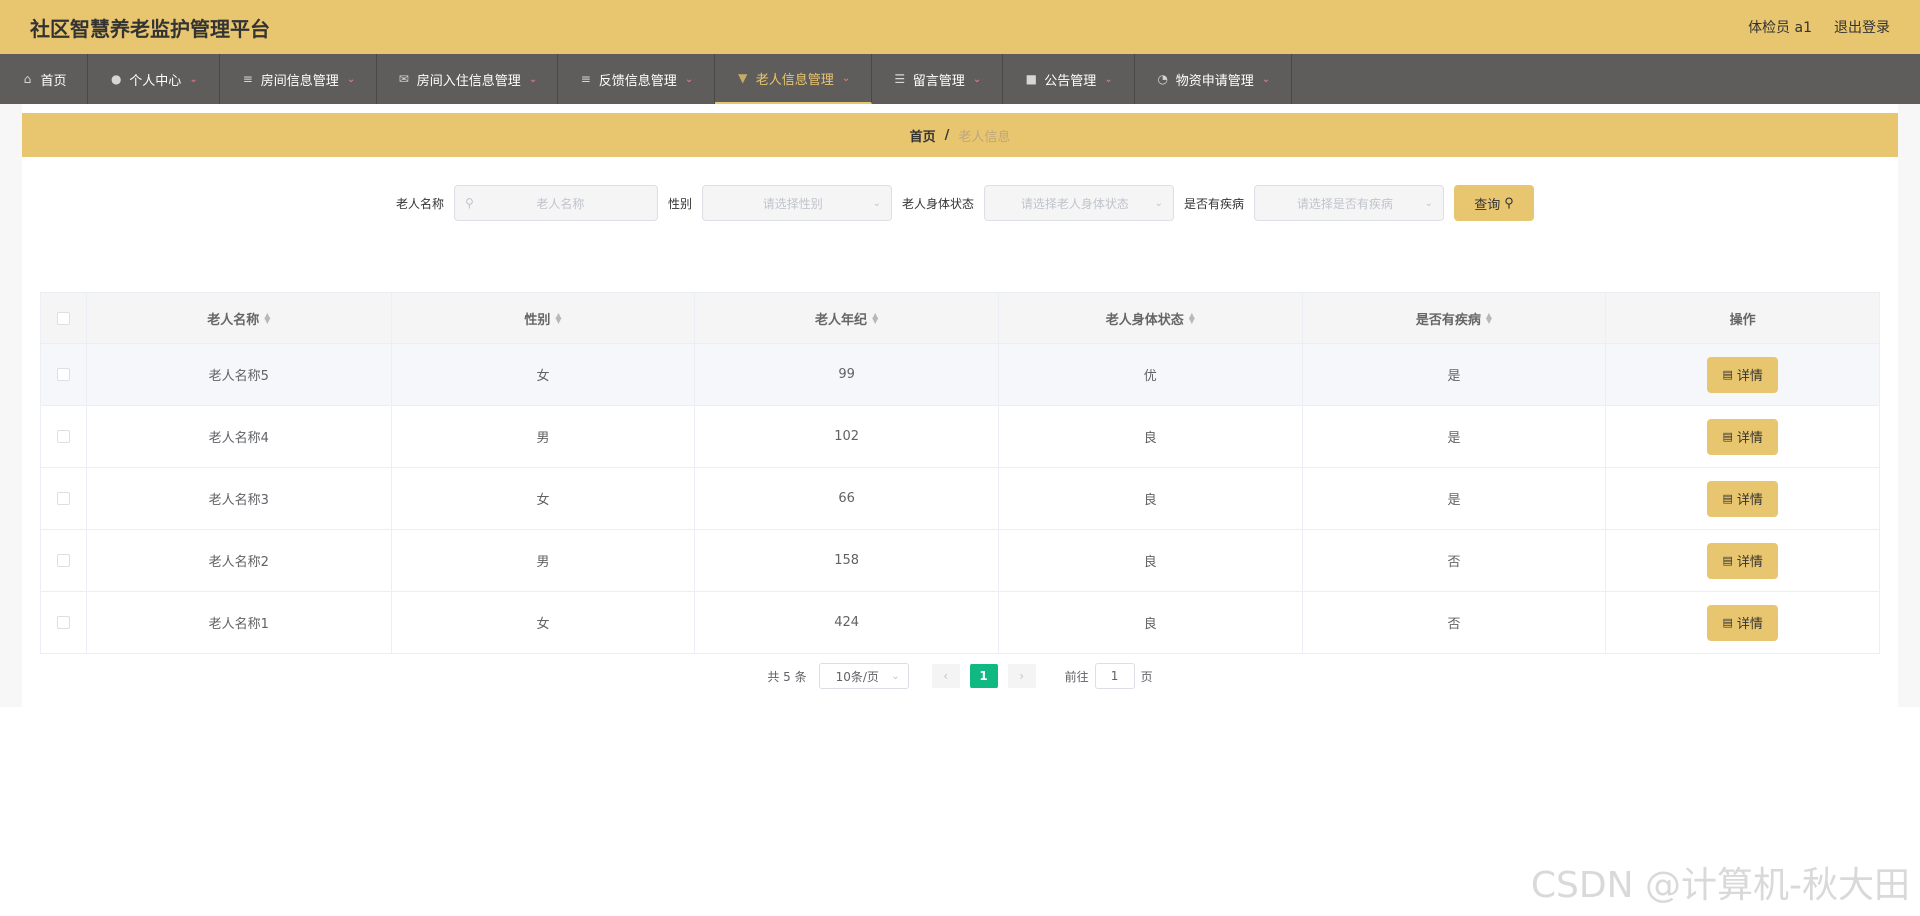 The height and width of the screenshot is (916, 1920). I want to click on home-icon: ⌂, so click(27, 79).